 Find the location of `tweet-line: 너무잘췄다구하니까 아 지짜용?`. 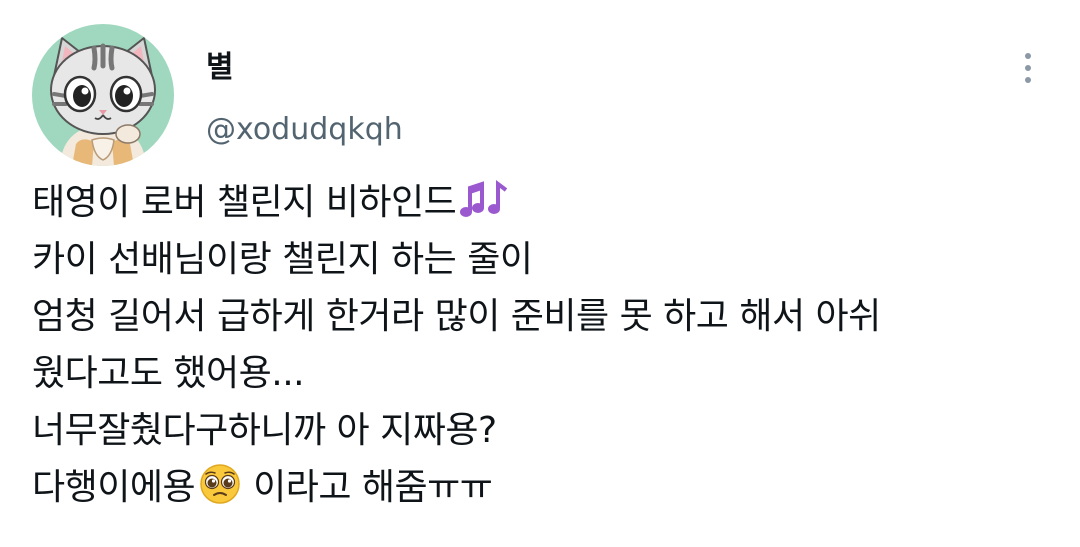

tweet-line: 너무잘췄다구하니까 아 지짜용? is located at coordinates (264, 430).